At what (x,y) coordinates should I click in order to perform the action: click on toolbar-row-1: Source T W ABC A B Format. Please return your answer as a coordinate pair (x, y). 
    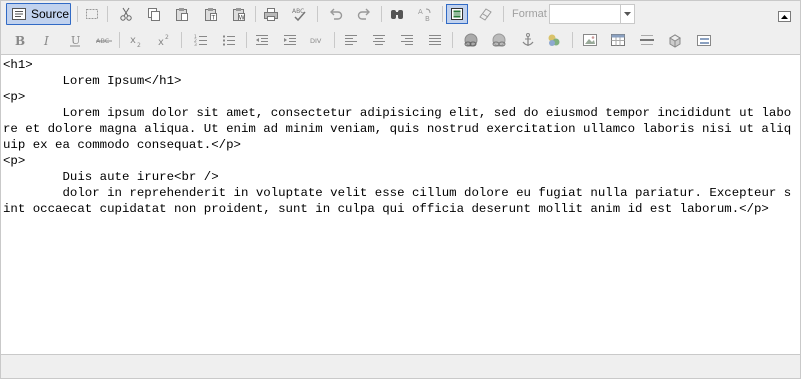
    Looking at the image, I should click on (400, 14).